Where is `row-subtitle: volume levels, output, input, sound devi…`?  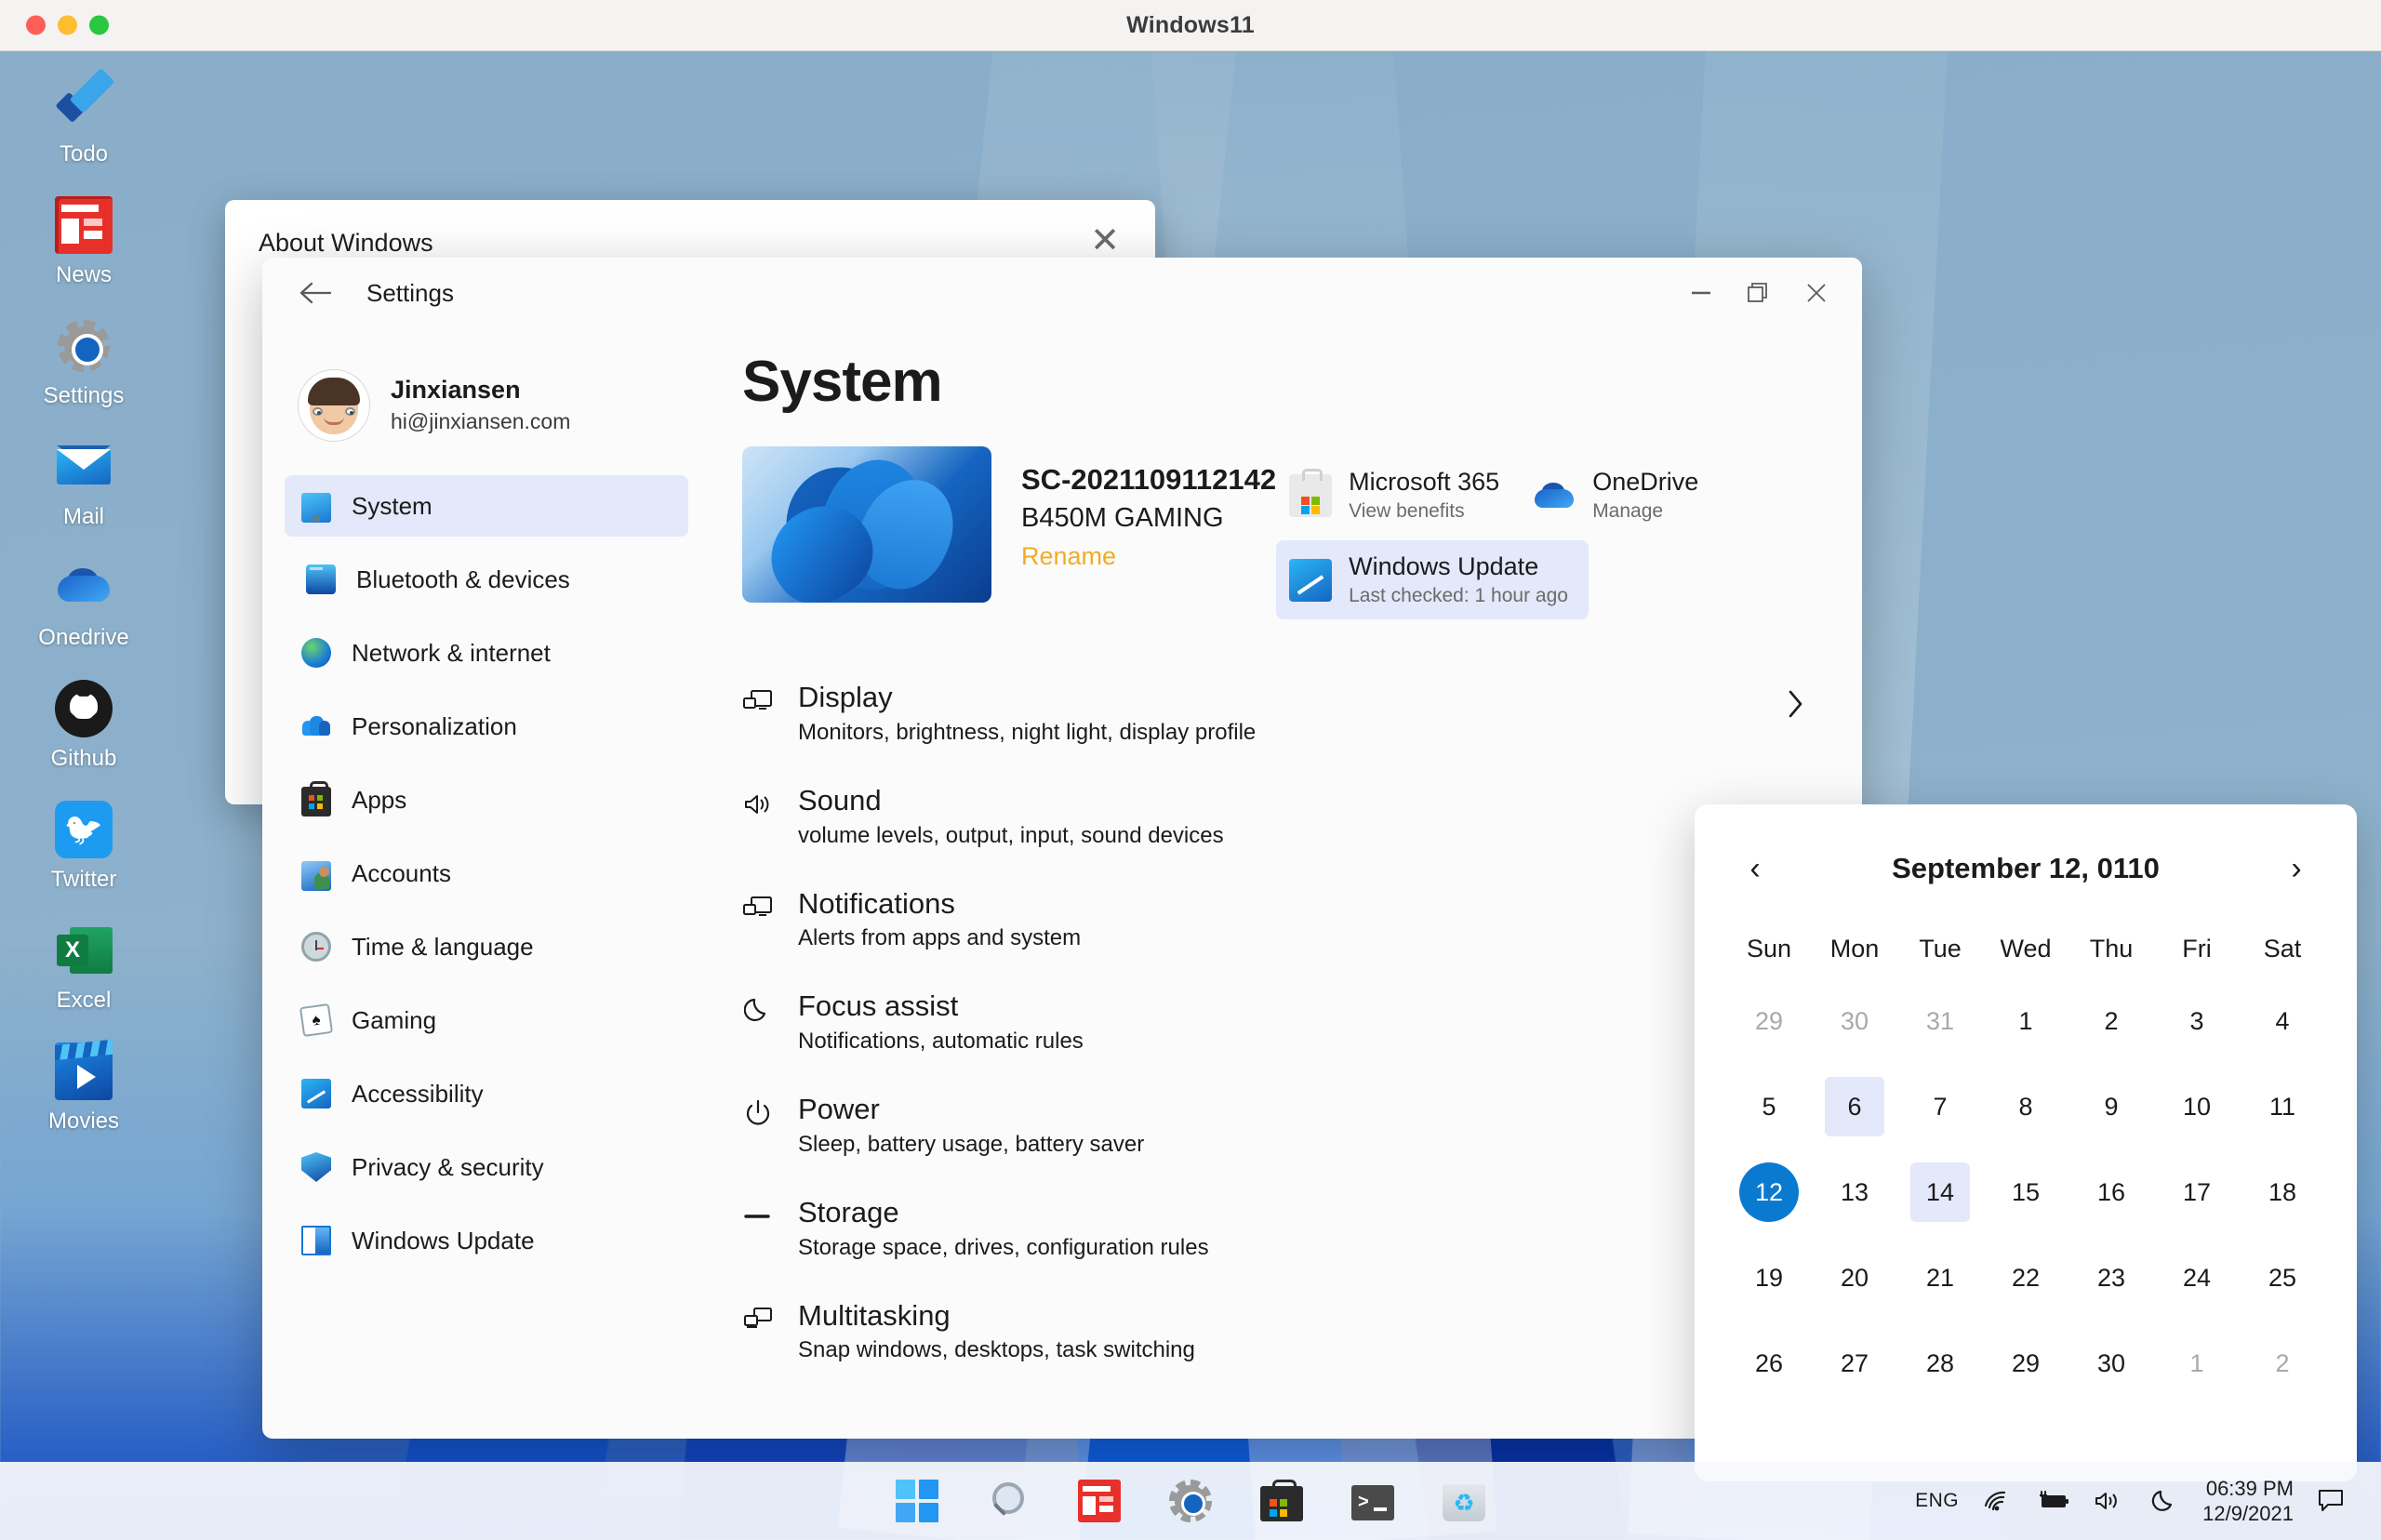
row-subtitle: volume levels, output, input, sound devi… is located at coordinates (1011, 835).